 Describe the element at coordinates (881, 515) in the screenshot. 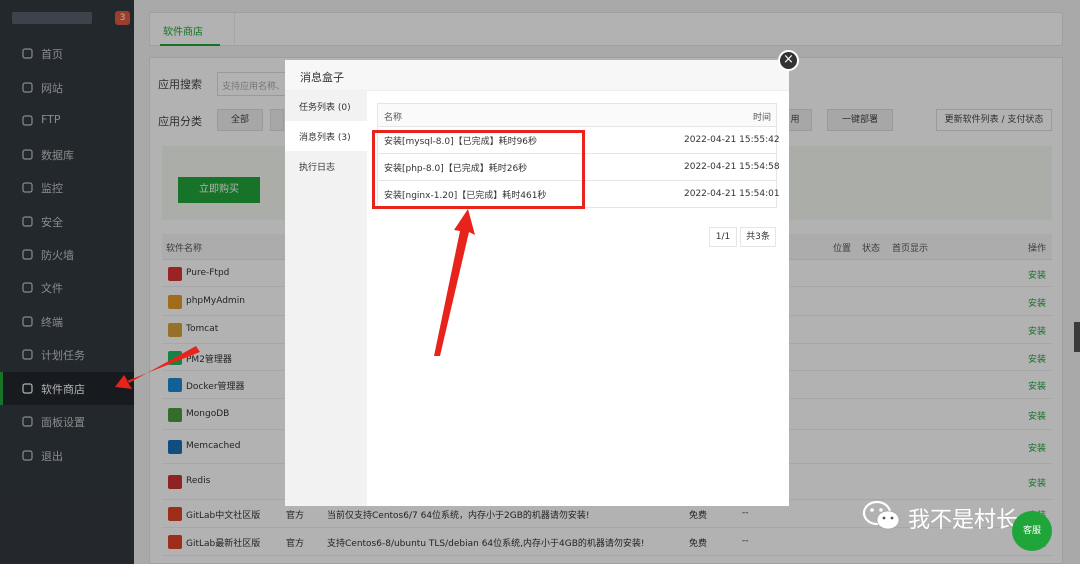

I see `wechat-icon` at that location.